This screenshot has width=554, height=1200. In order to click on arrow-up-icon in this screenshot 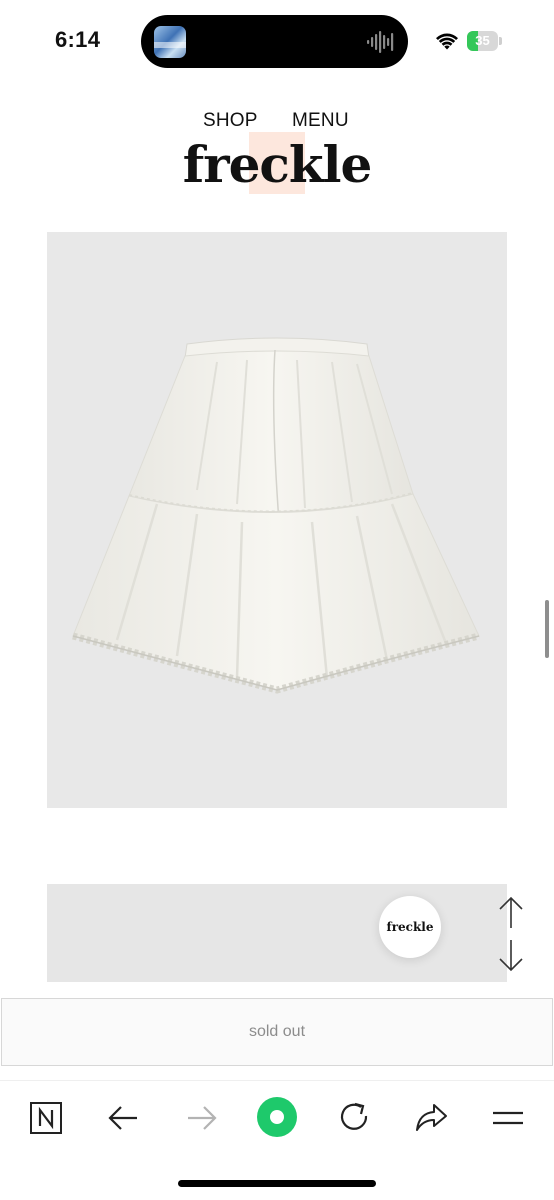, I will do `click(511, 913)`.